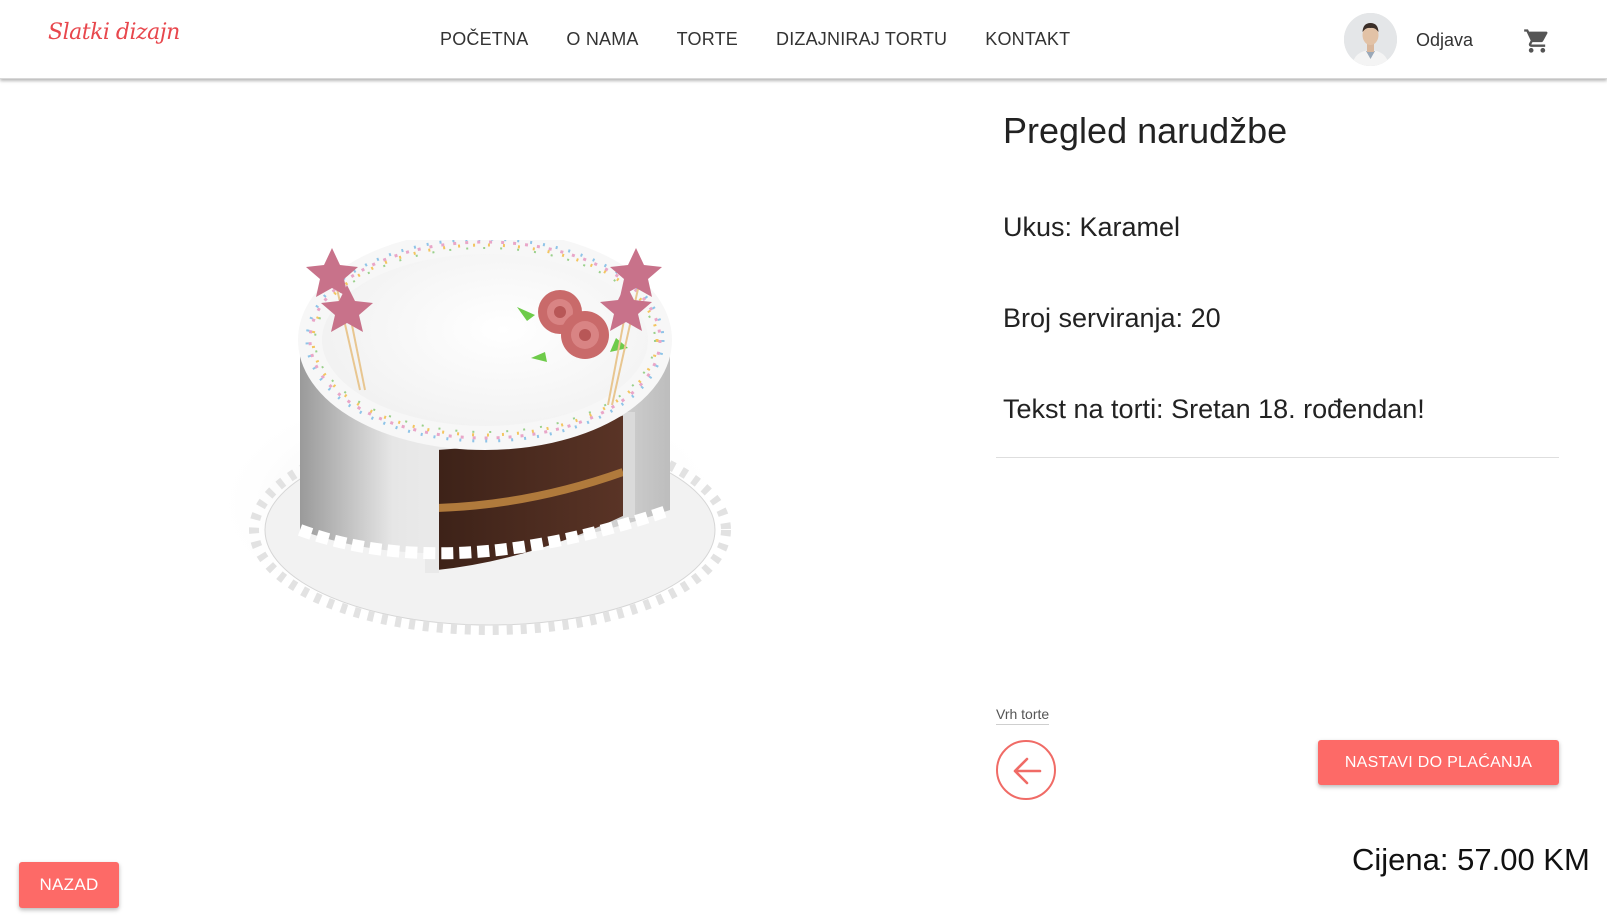  What do you see at coordinates (1277, 457) in the screenshot?
I see `summary-divider` at bounding box center [1277, 457].